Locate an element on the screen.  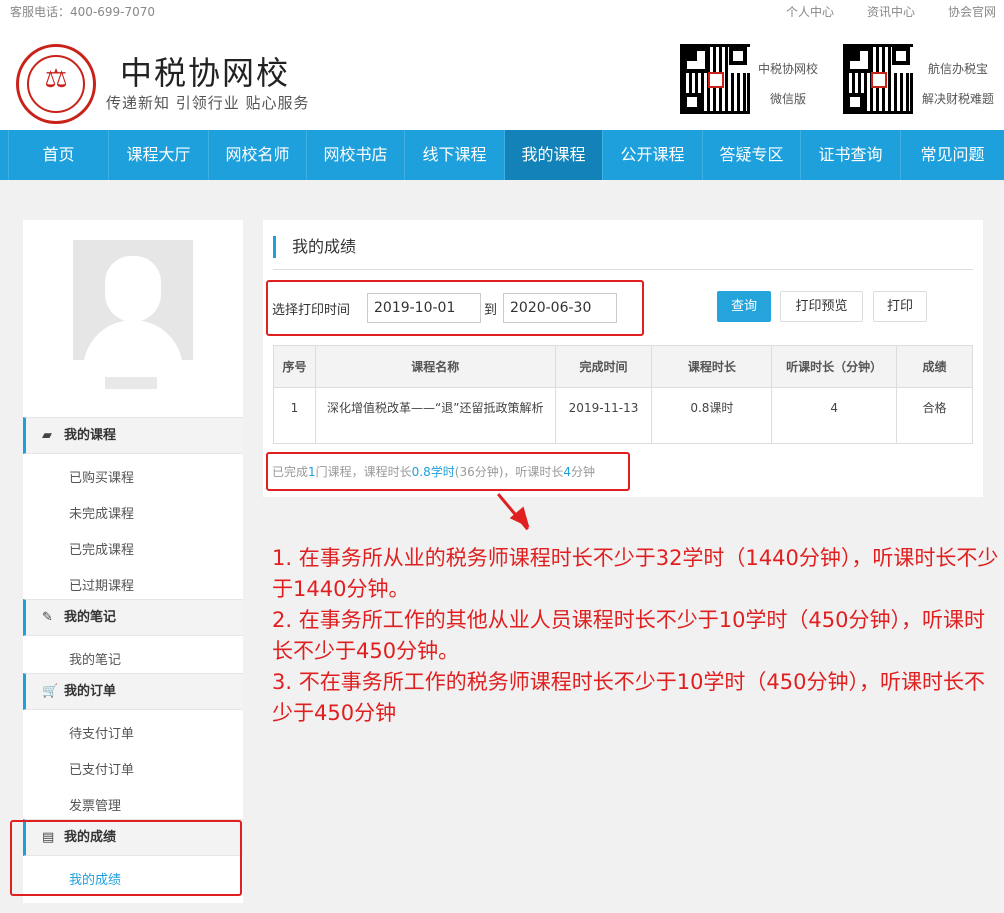
edit-icon: ✎ is located at coordinates (47, 617).